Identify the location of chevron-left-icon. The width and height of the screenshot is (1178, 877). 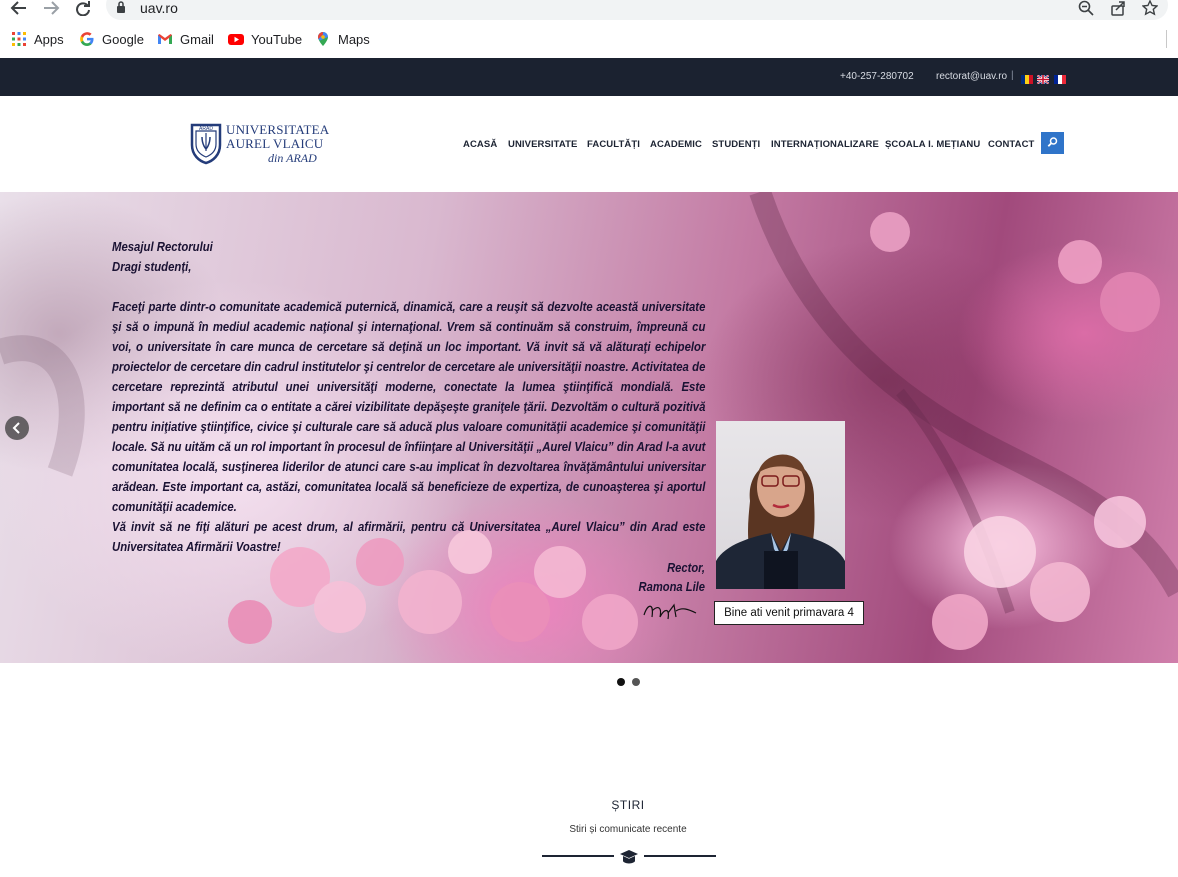
(16, 428).